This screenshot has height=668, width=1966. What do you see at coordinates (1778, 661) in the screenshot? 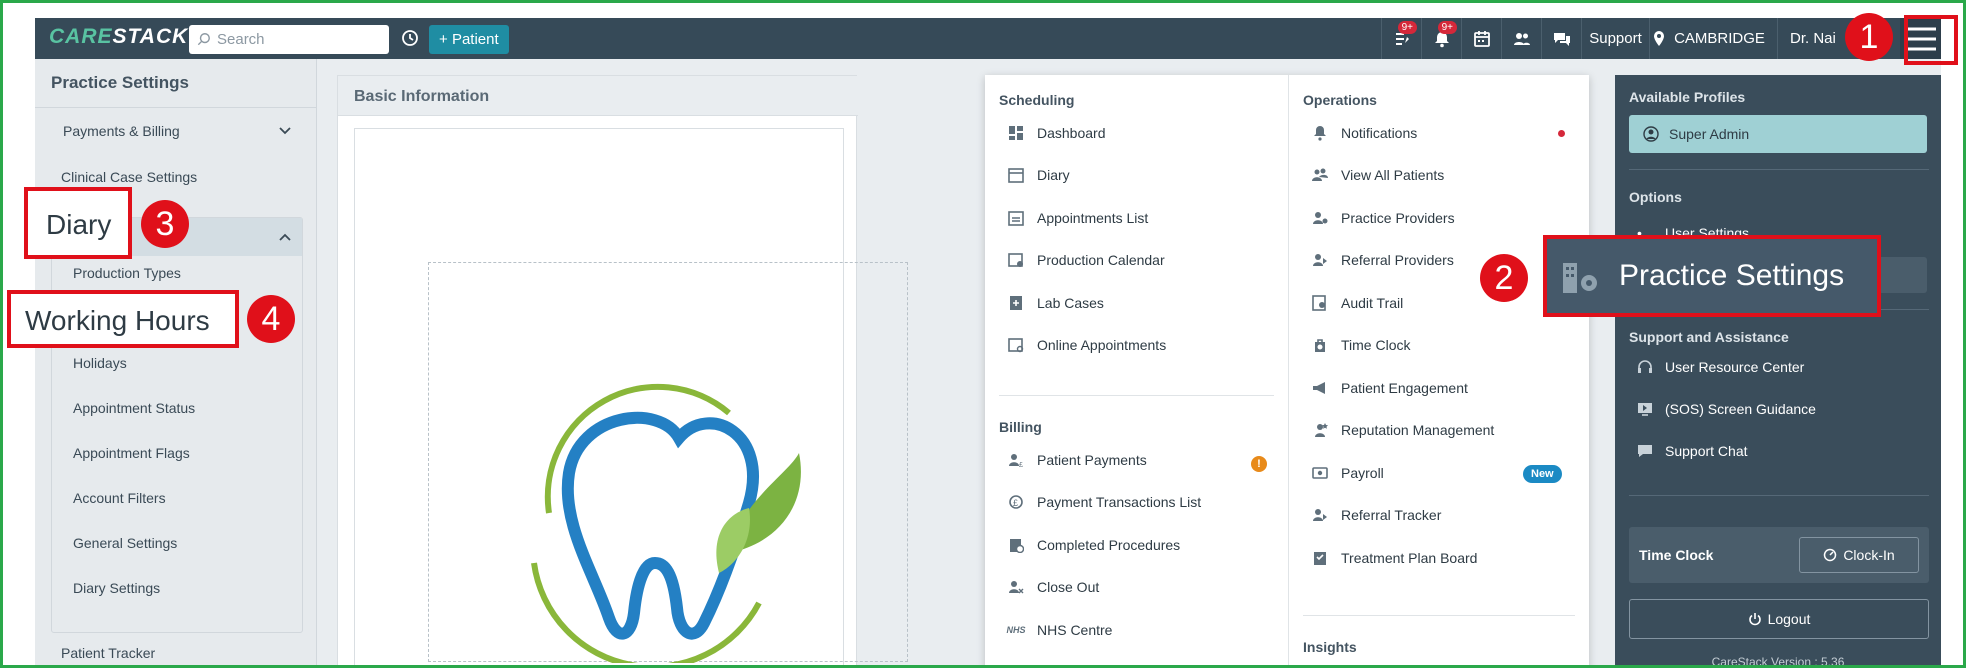
I see `version-text: CareStack Version : 5.36` at bounding box center [1778, 661].